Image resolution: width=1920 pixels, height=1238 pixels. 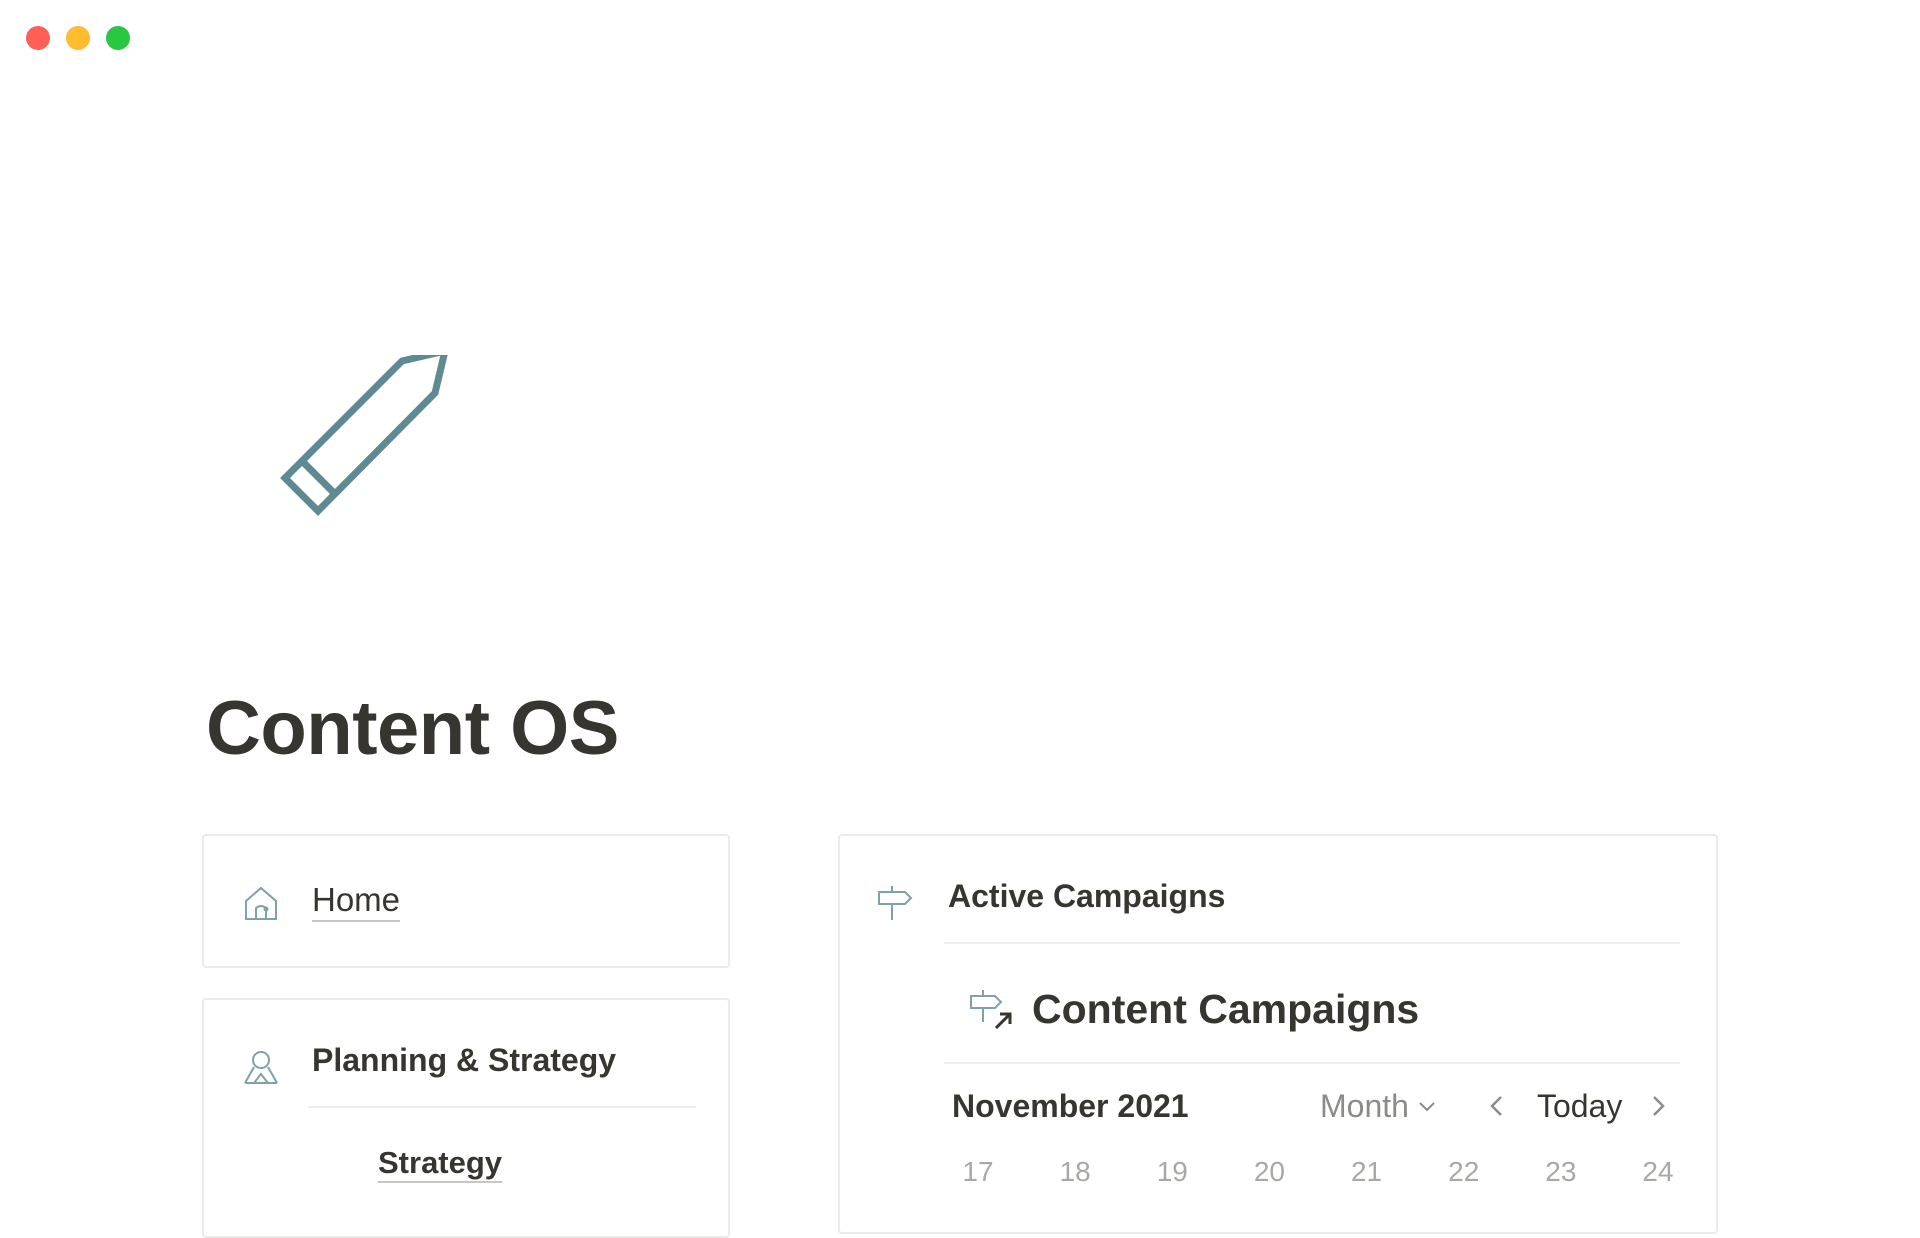 What do you see at coordinates (1318, 1172) in the screenshot?
I see `calendar-day-row: 17 18 19 20 21 22 23 24` at bounding box center [1318, 1172].